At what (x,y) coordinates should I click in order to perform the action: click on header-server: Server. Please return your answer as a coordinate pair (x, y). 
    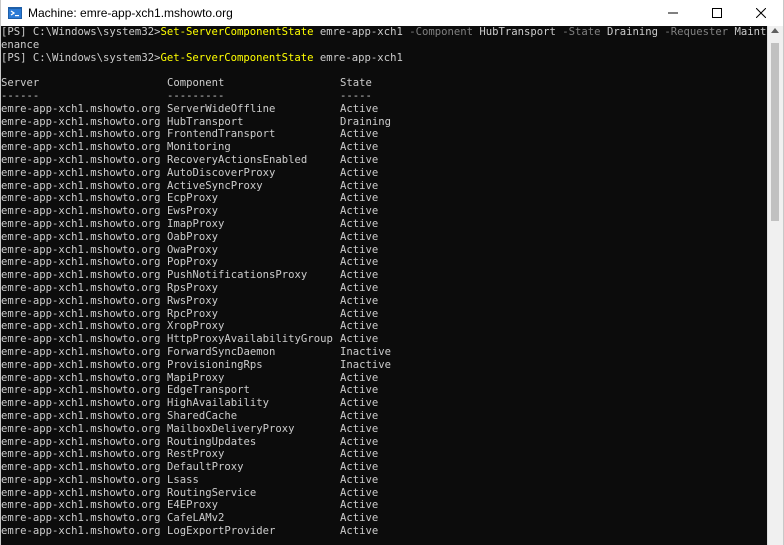
    Looking at the image, I should click on (20, 83).